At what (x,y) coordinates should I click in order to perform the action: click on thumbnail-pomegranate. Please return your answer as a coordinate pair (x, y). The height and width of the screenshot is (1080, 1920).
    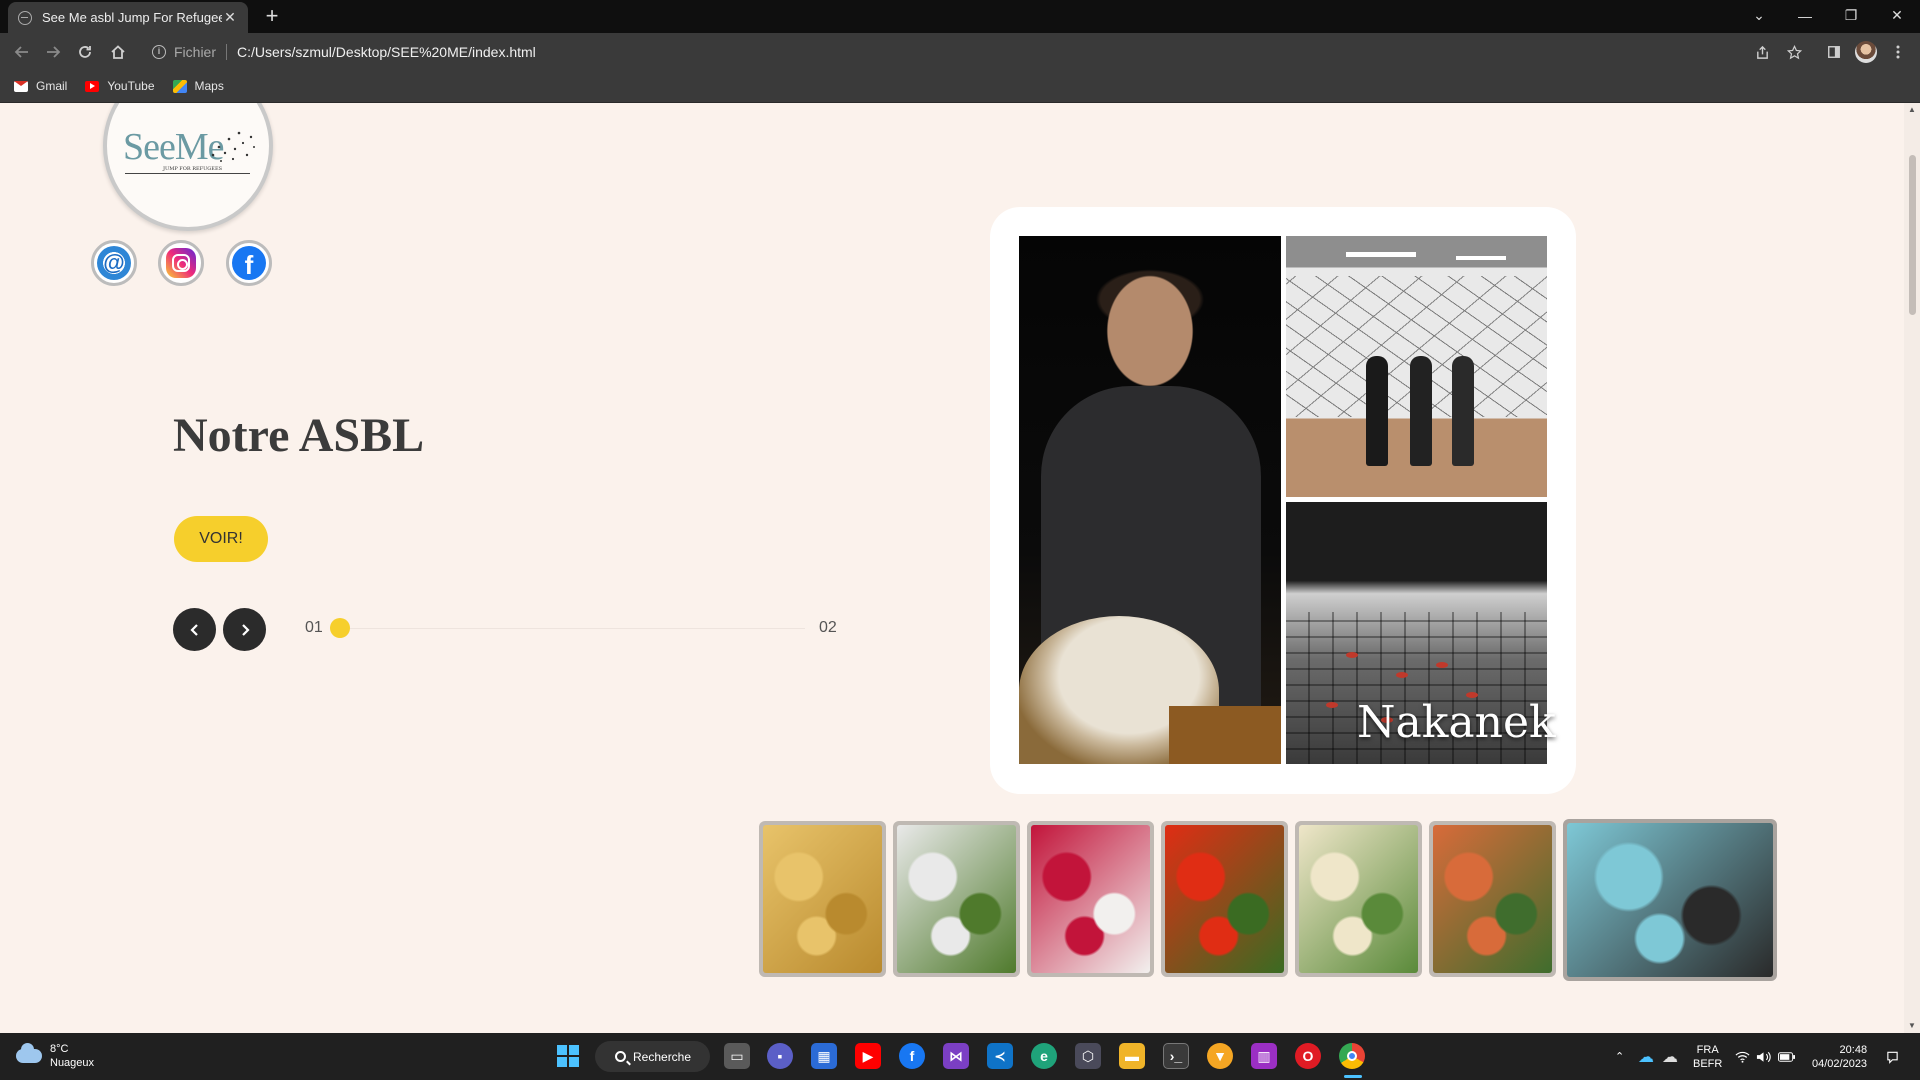
    Looking at the image, I should click on (1090, 899).